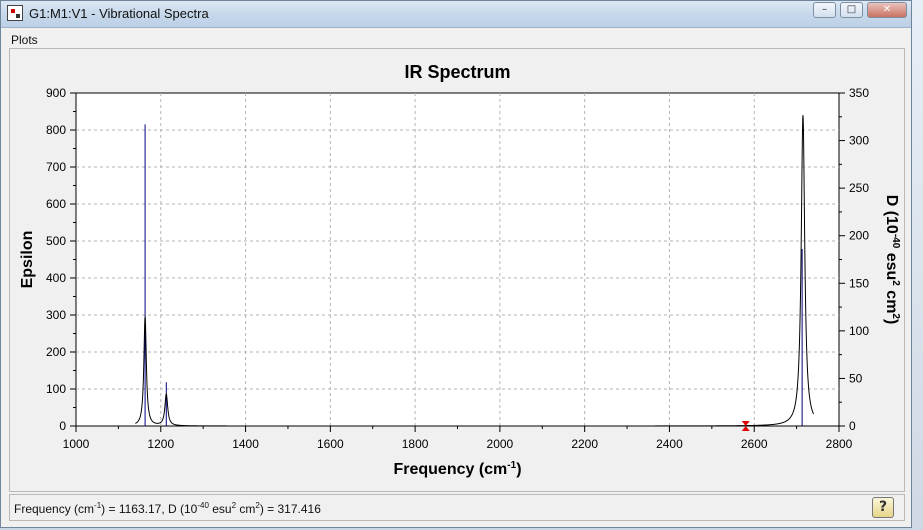 This screenshot has width=923, height=530. What do you see at coordinates (584, 444) in the screenshot?
I see `x-tick-label: 2200` at bounding box center [584, 444].